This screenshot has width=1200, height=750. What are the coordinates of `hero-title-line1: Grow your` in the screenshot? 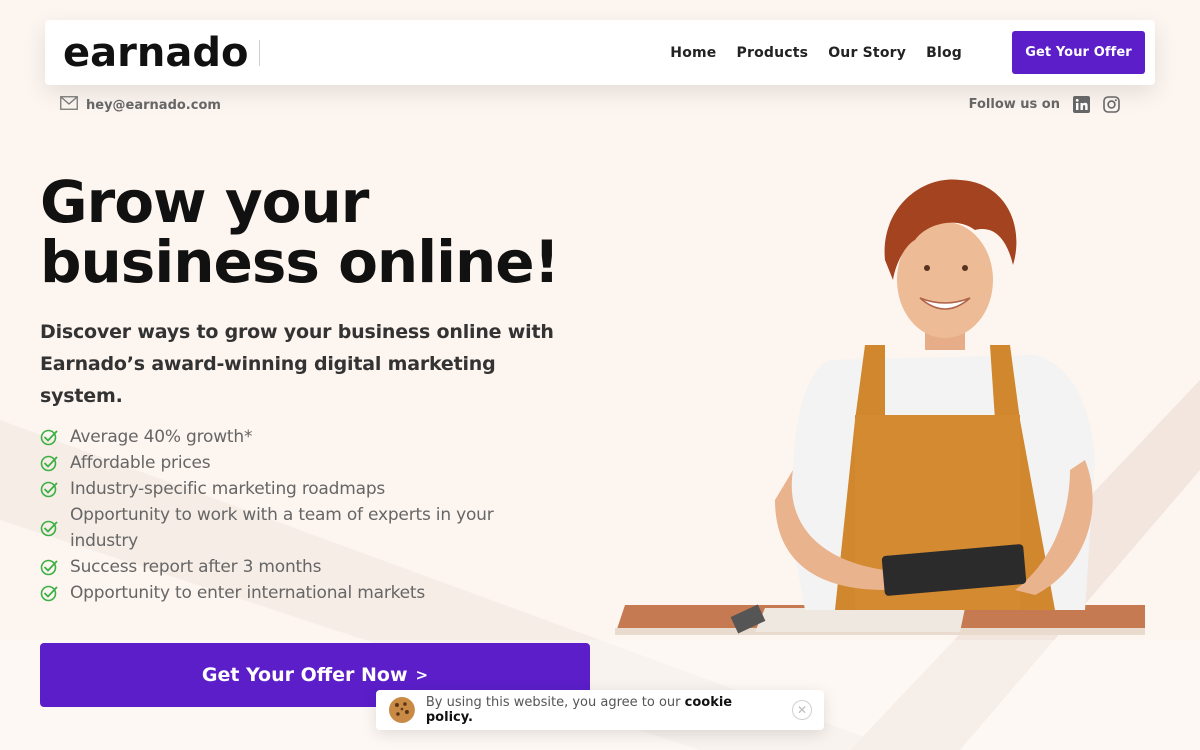 It's located at (204, 202).